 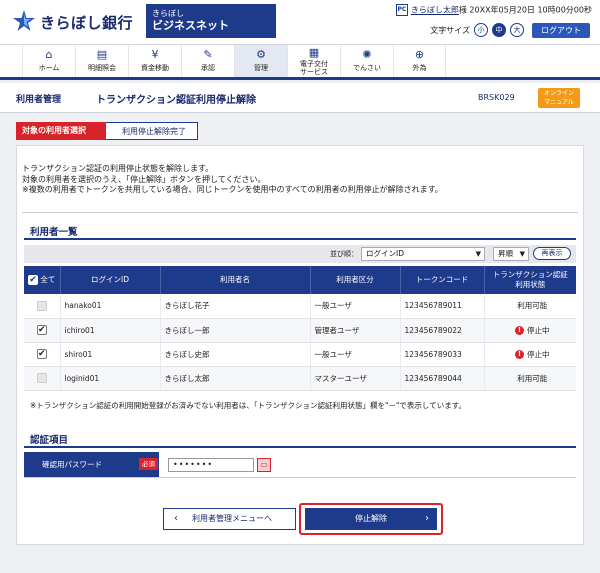 I want to click on col-login-id: ログインID, so click(x=109, y=280).